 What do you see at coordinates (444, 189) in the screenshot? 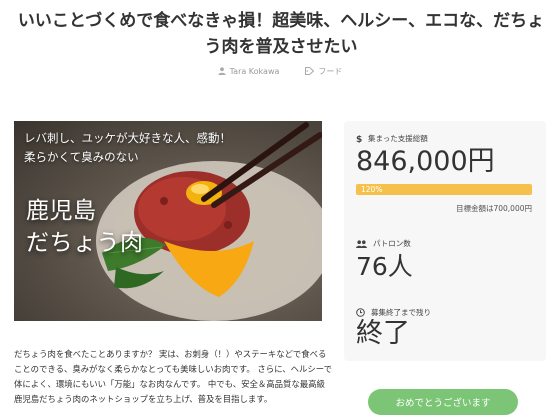
I see `funding-progress-bar: 120%` at bounding box center [444, 189].